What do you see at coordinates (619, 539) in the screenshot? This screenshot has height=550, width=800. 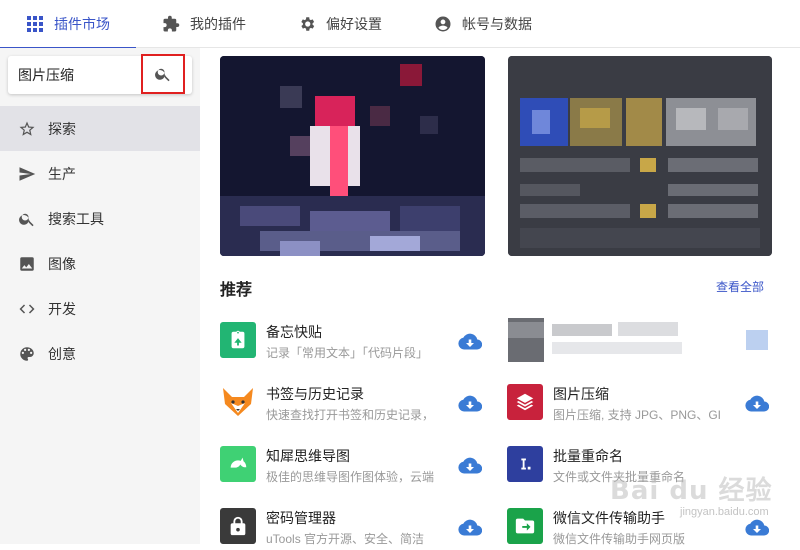 I see `plugin-description: 微信文件传输助手网页版` at bounding box center [619, 539].